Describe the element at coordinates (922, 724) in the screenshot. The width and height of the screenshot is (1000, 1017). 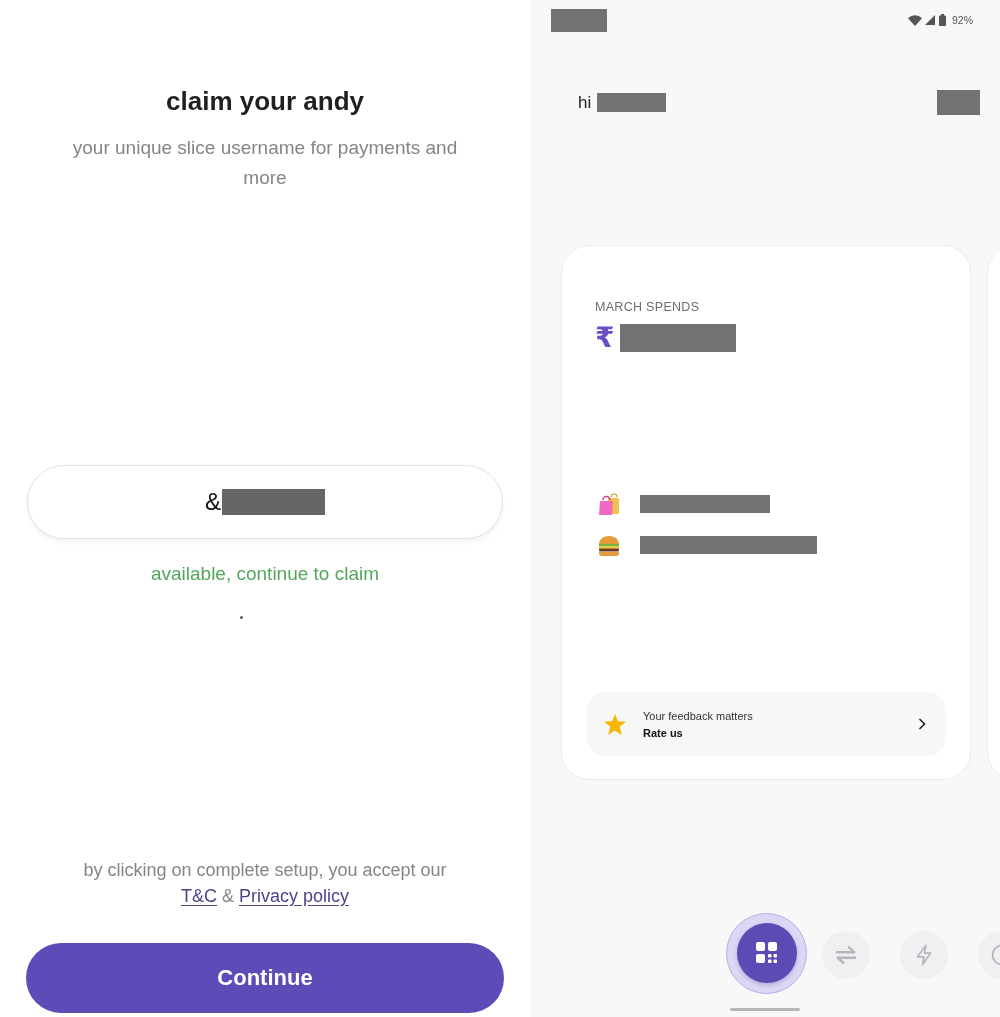
I see `chevron-right-icon` at that location.